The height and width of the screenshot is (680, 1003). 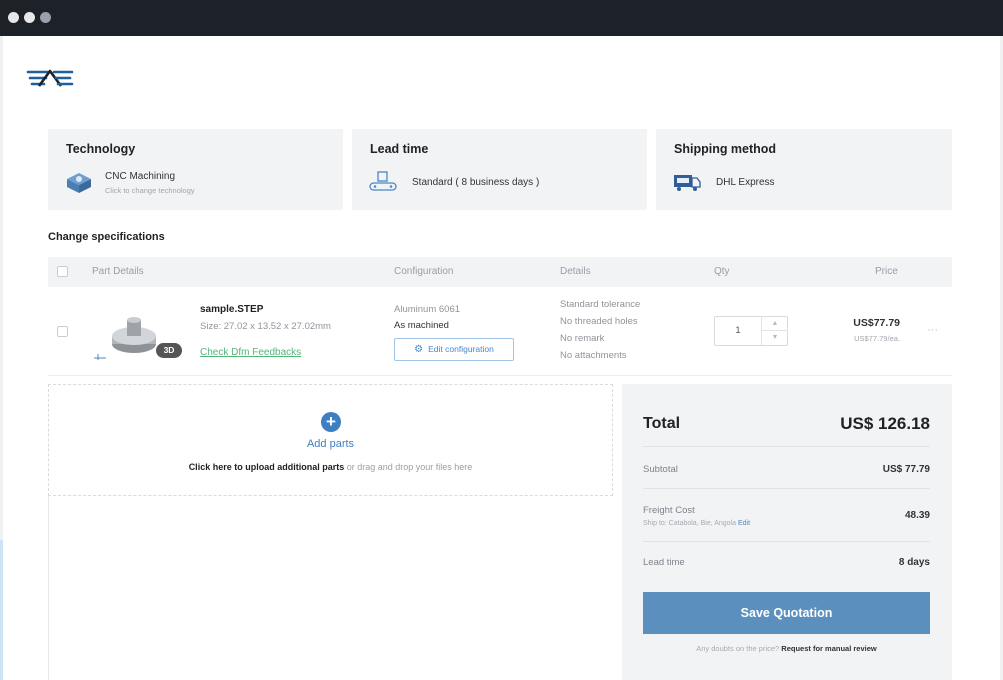 What do you see at coordinates (140, 176) in the screenshot?
I see `technology-value: CNC Machining` at bounding box center [140, 176].